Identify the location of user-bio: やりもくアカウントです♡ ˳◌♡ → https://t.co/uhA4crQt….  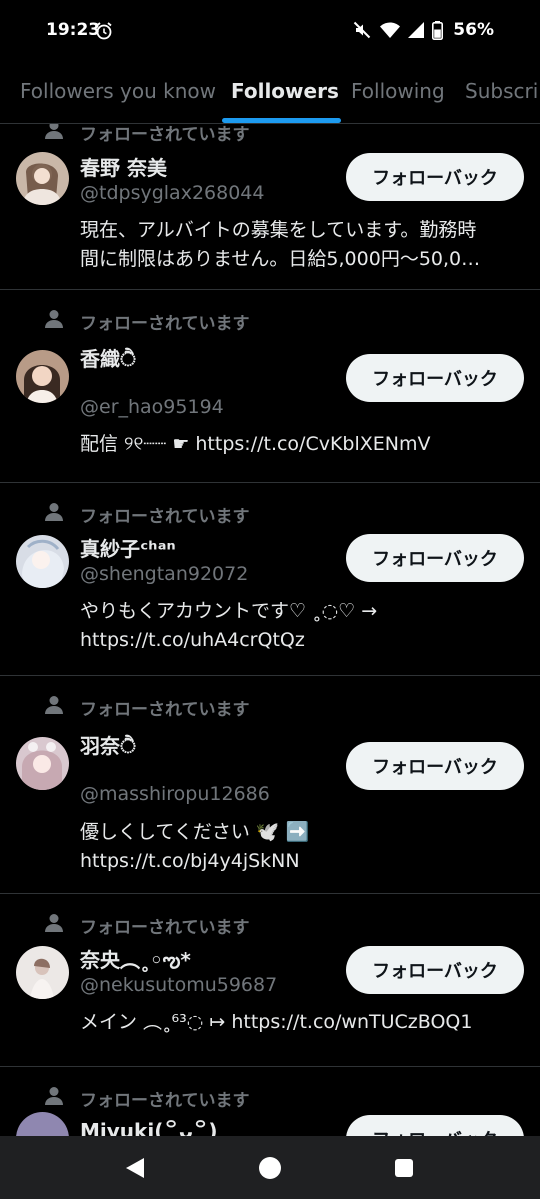
(229, 625).